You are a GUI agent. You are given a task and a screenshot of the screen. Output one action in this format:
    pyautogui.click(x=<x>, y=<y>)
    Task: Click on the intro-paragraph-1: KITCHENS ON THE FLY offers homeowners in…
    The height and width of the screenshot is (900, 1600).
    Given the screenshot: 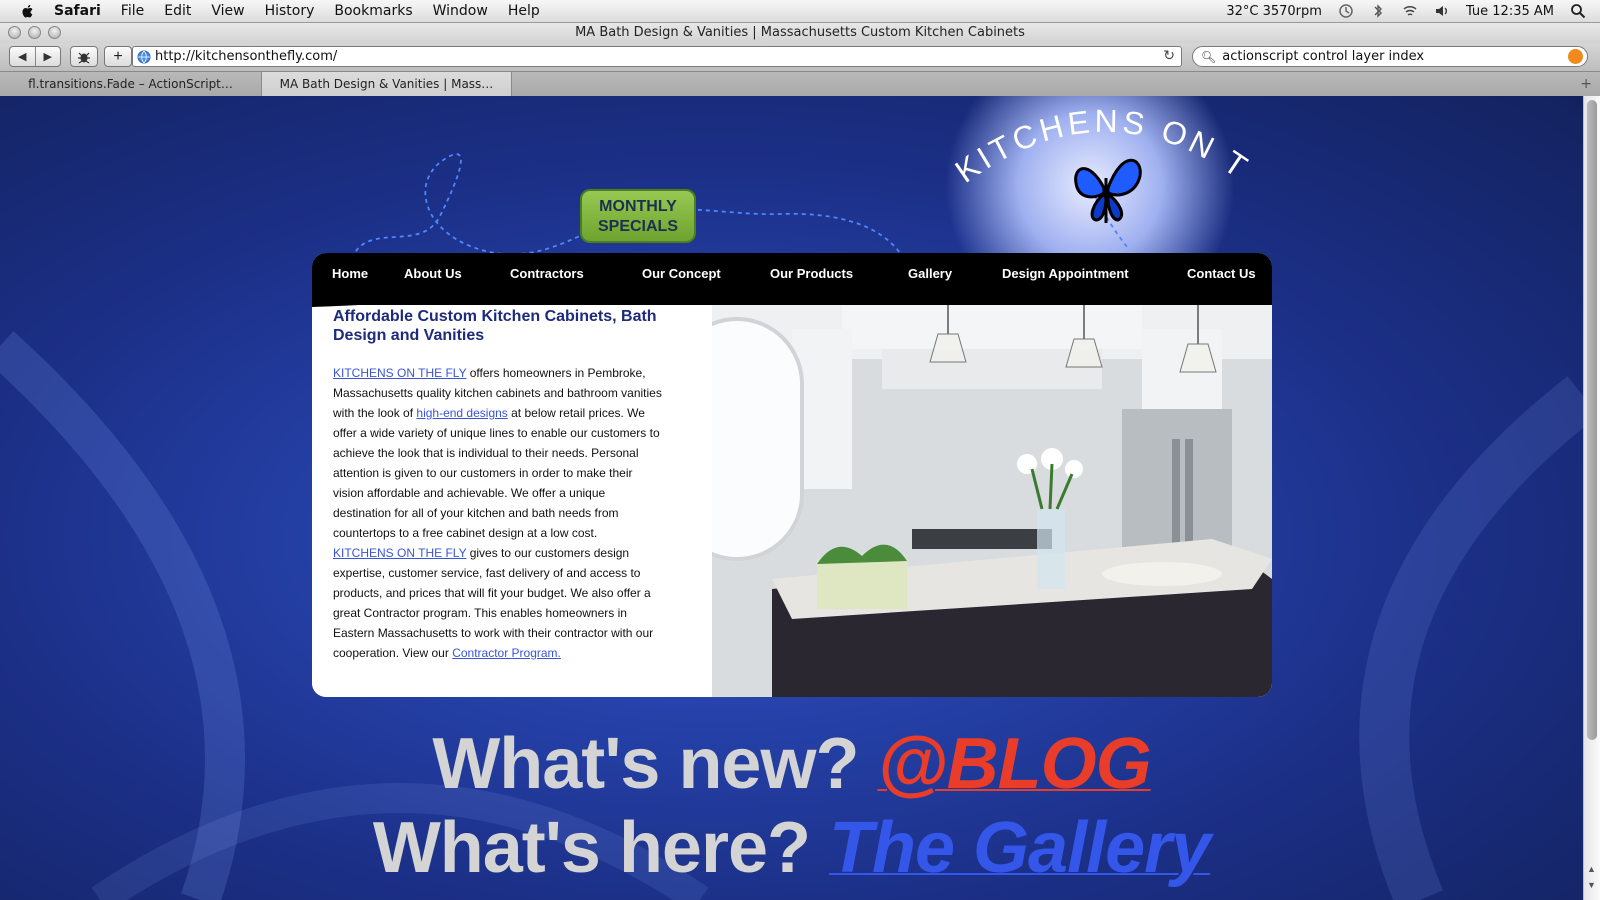 What is the action you would take?
    pyautogui.click(x=498, y=453)
    